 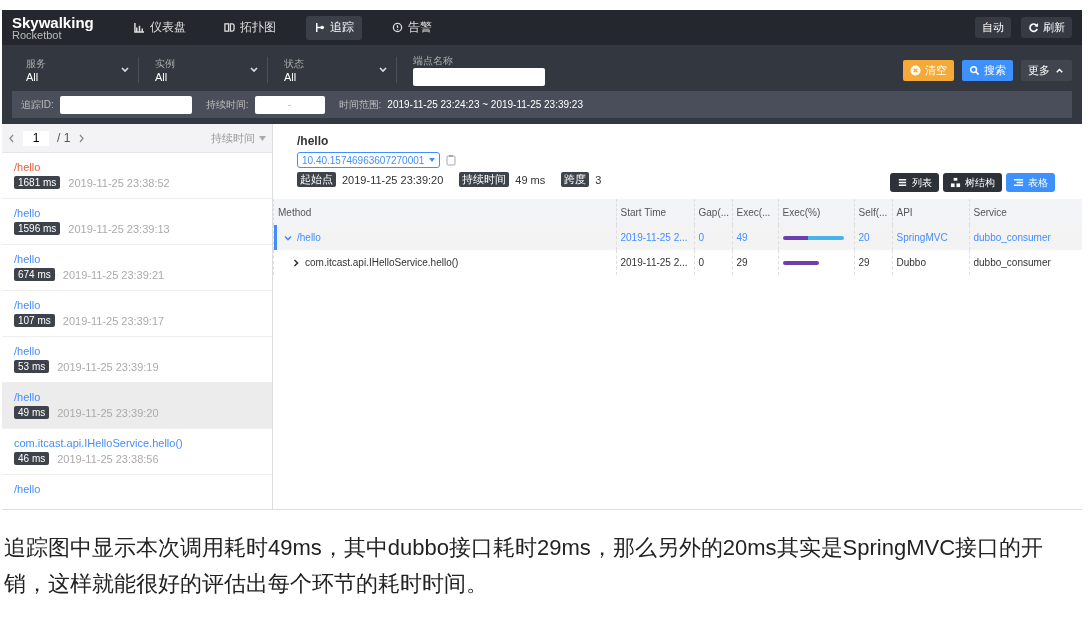 I want to click on duration-badge: 107 ms, so click(x=34, y=320).